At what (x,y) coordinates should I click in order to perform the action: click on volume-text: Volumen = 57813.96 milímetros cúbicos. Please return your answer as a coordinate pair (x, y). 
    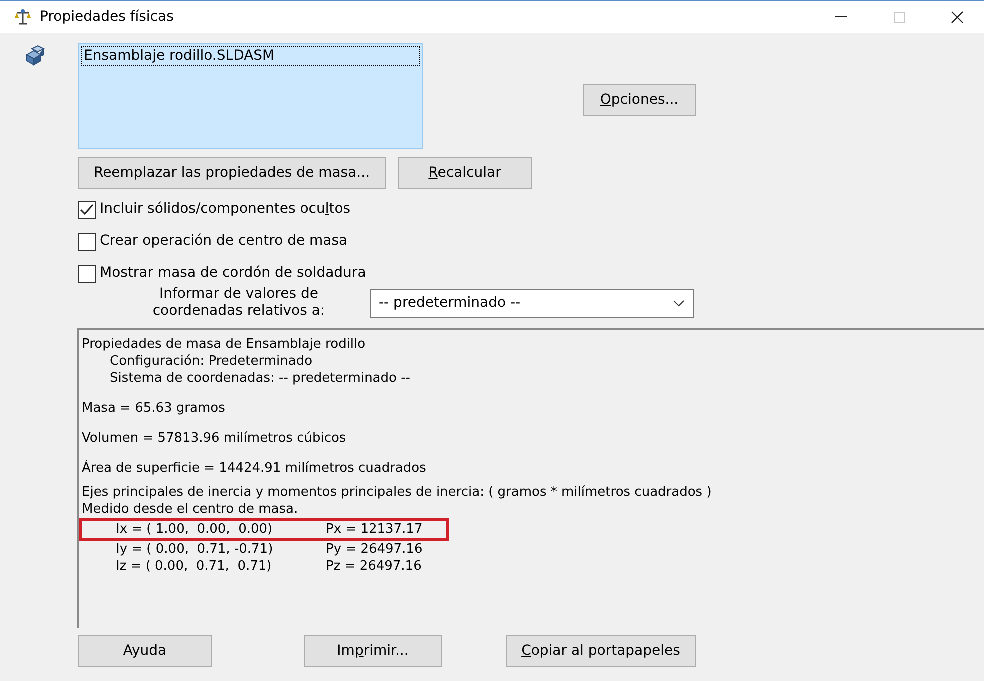
    Looking at the image, I should click on (215, 438).